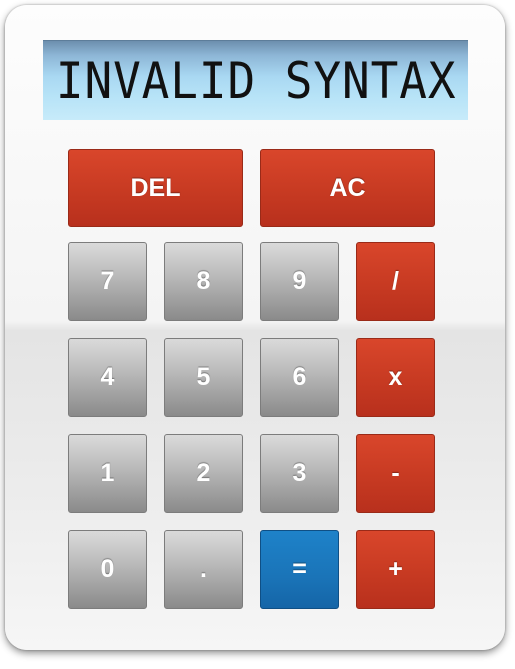 Image resolution: width=515 pixels, height=669 pixels. I want to click on digit-6-button: 6, so click(299, 377).